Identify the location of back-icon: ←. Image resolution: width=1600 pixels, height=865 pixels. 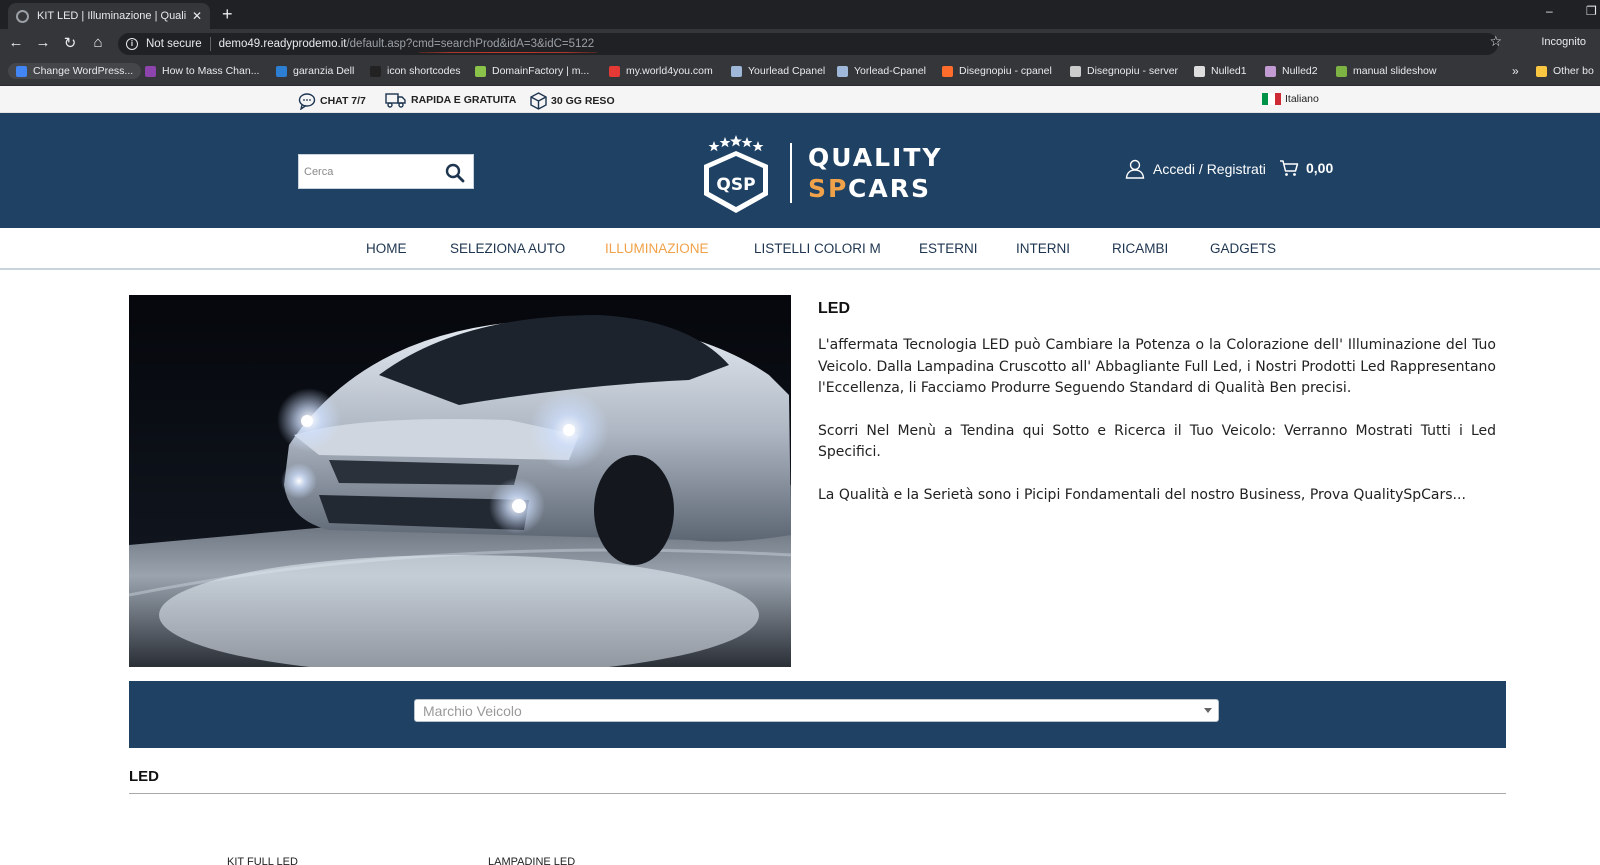
(16, 42).